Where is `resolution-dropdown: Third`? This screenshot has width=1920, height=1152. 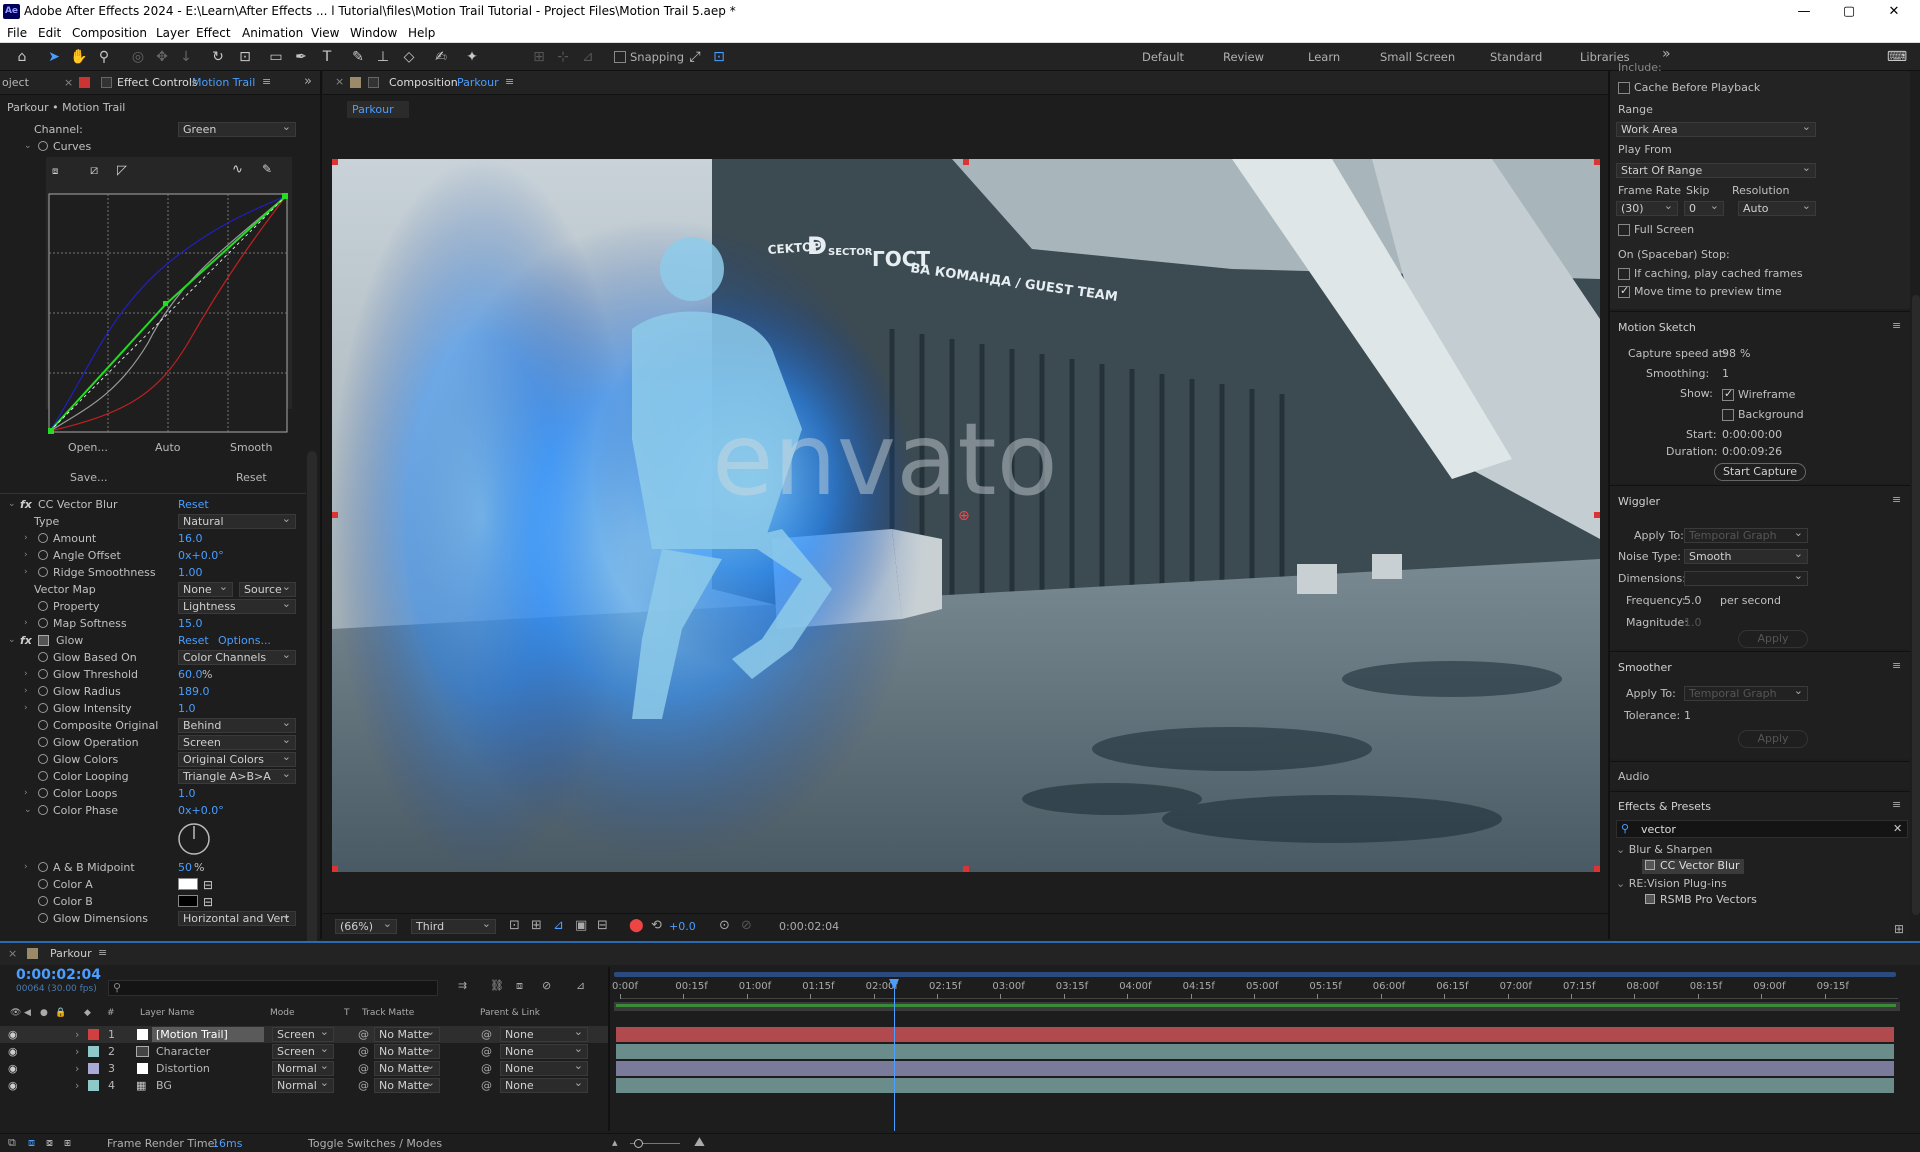
resolution-dropdown: Third is located at coordinates (453, 925).